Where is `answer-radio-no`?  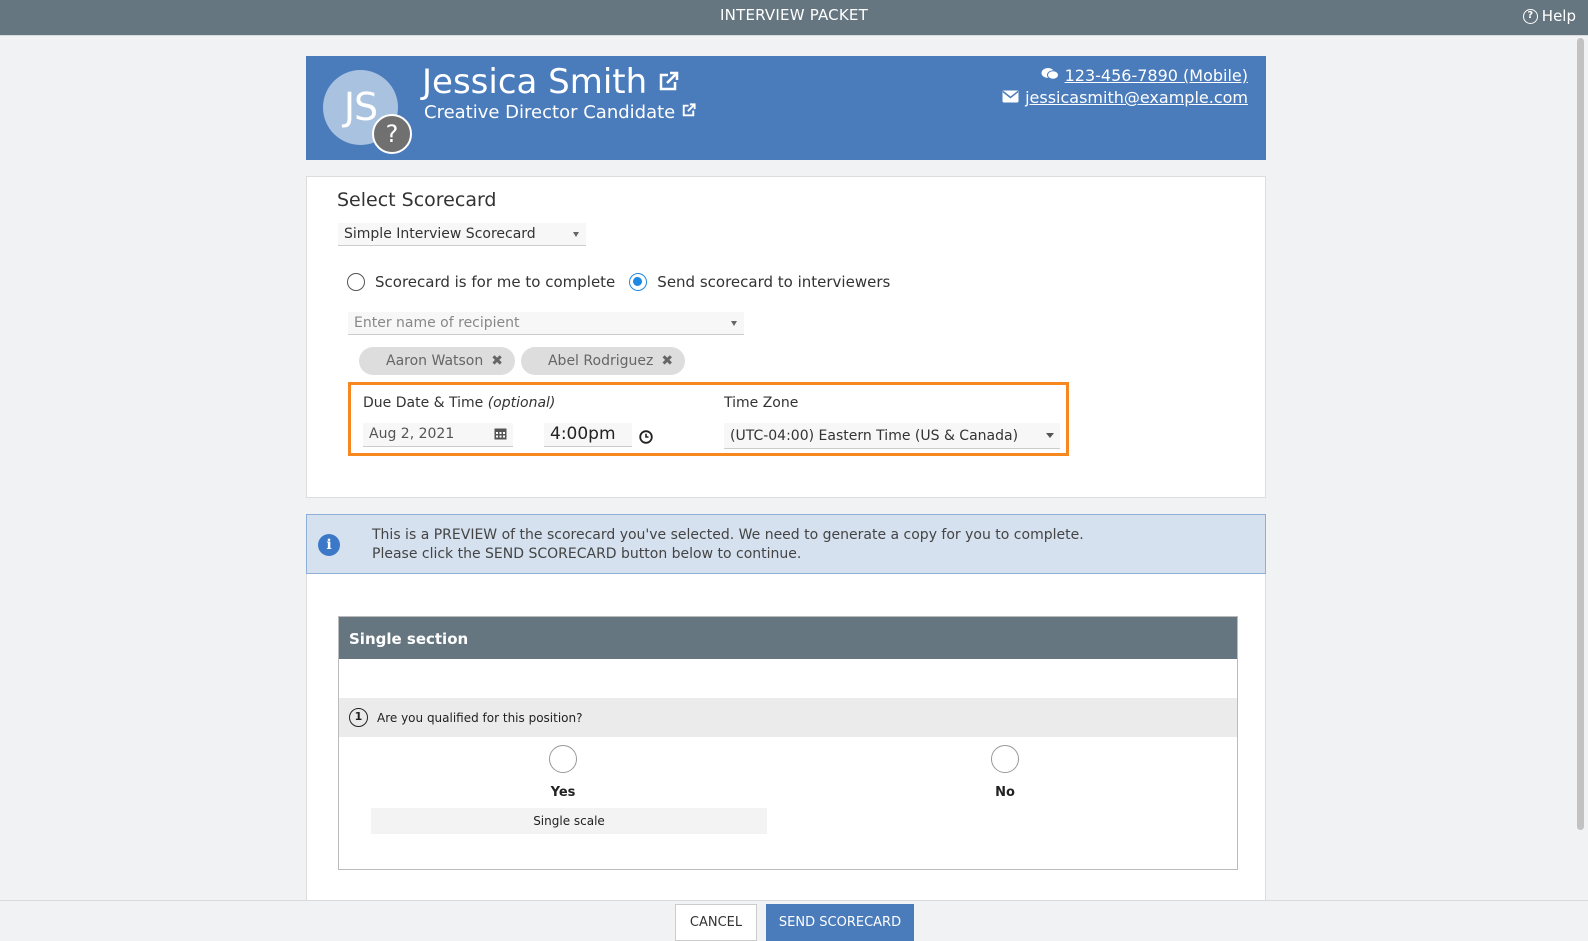
answer-radio-no is located at coordinates (1005, 759).